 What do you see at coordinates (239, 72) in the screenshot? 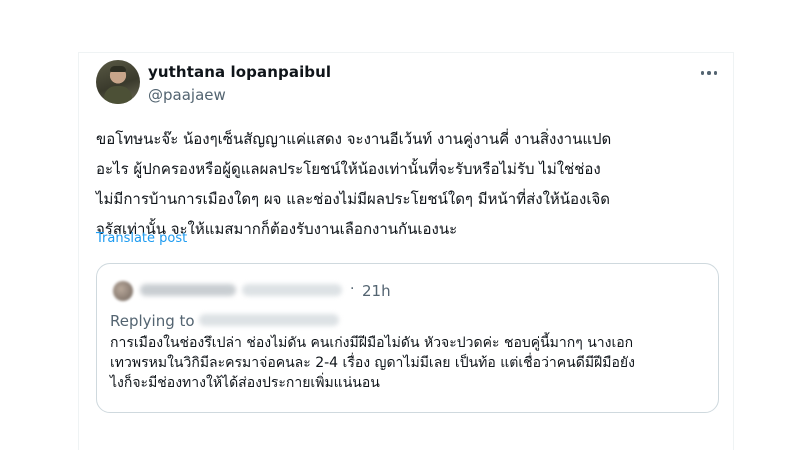
I see `author-display-name: yuthtana lopanpaibul` at bounding box center [239, 72].